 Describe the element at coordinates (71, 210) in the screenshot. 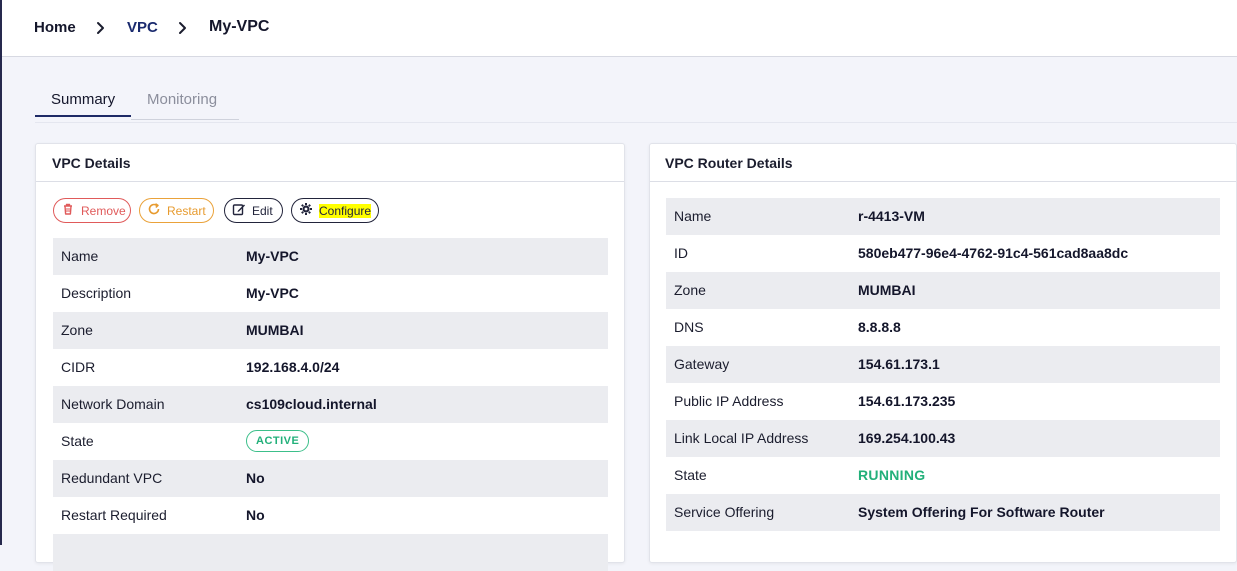

I see `trash-icon` at that location.